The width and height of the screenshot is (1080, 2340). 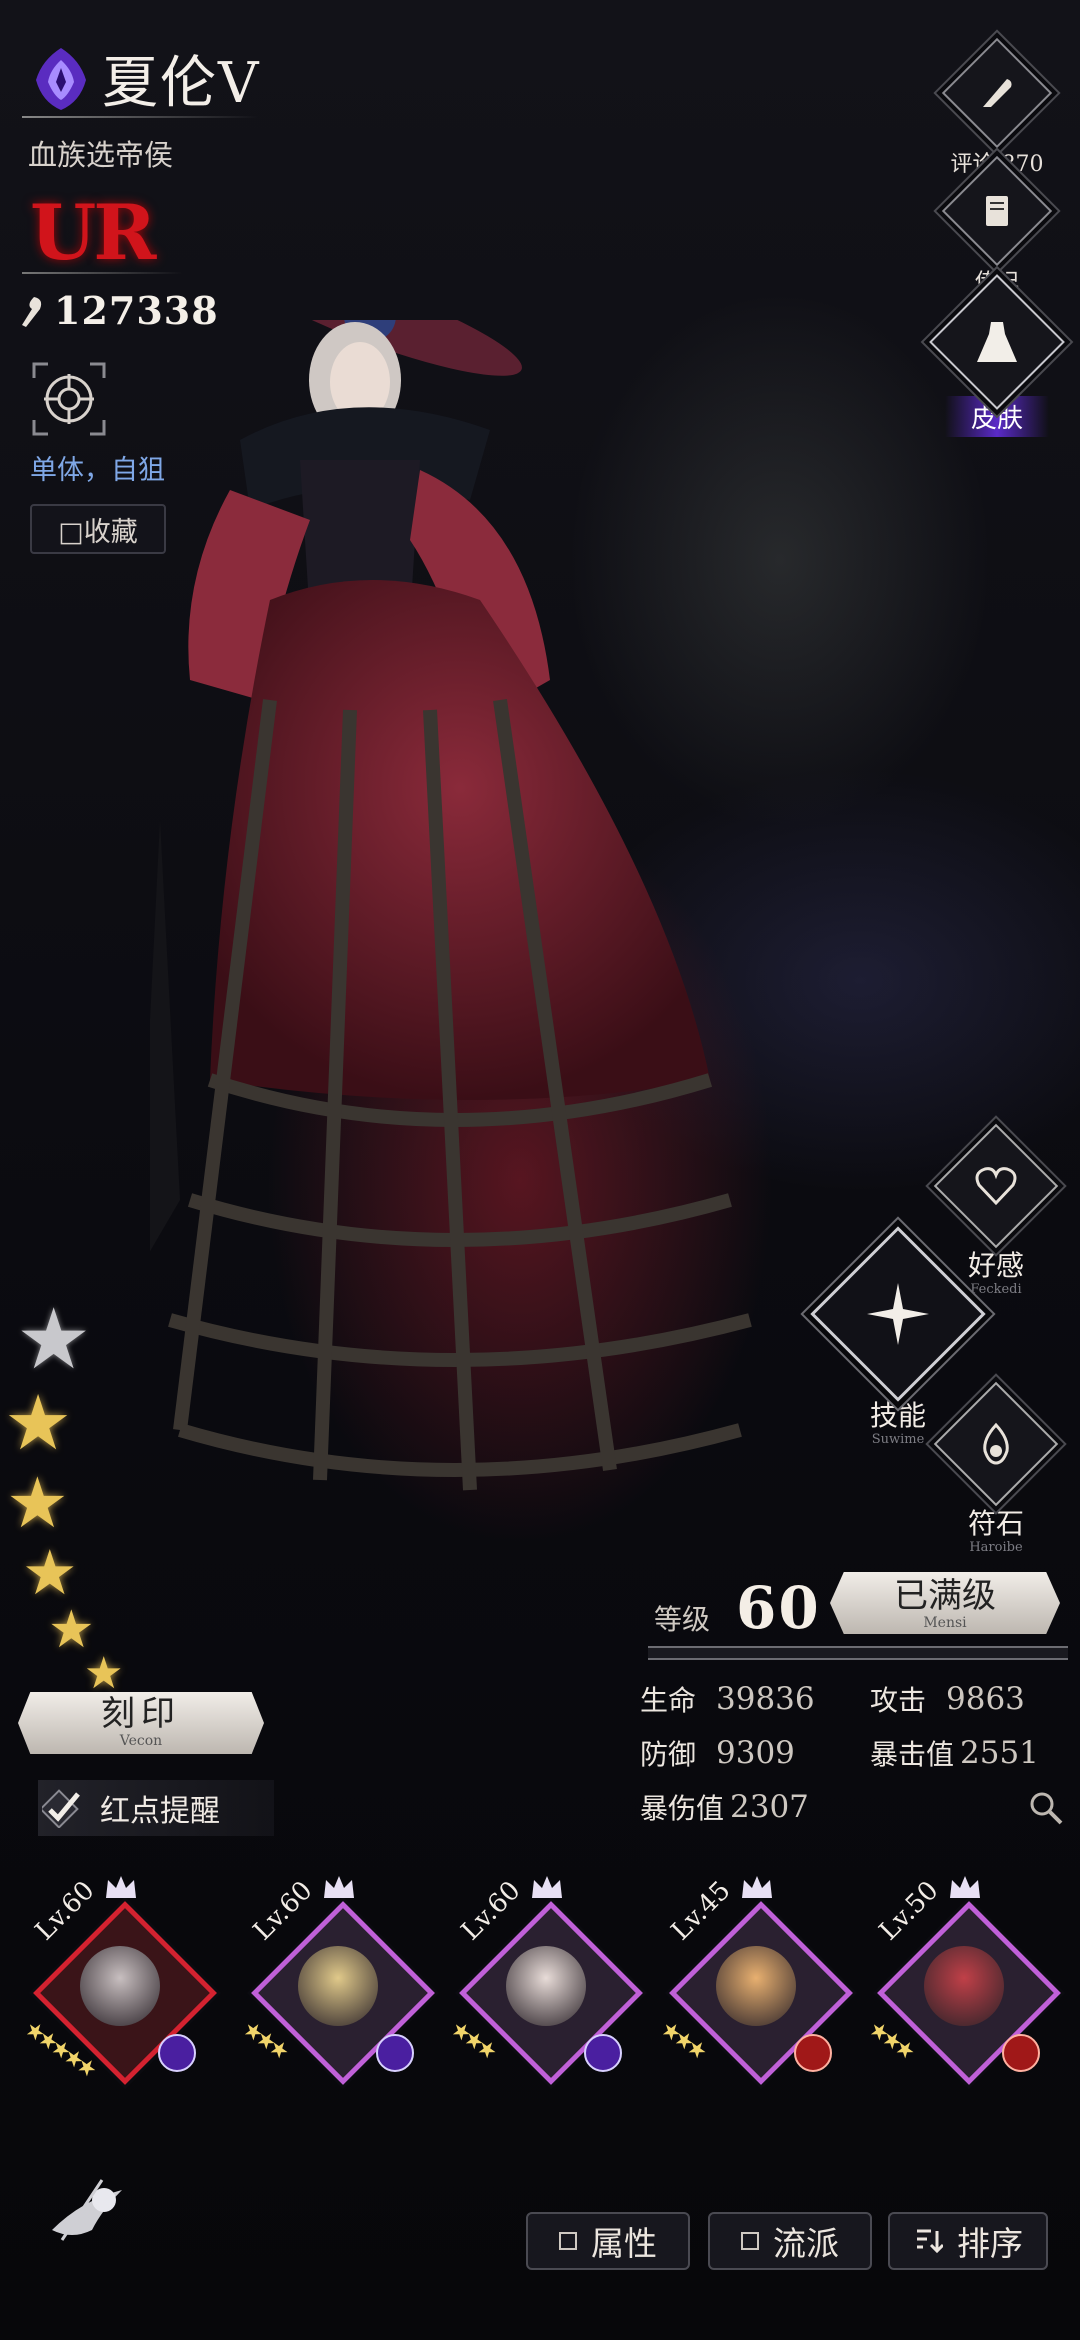 I want to click on comments-diamond, so click(x=997, y=93).